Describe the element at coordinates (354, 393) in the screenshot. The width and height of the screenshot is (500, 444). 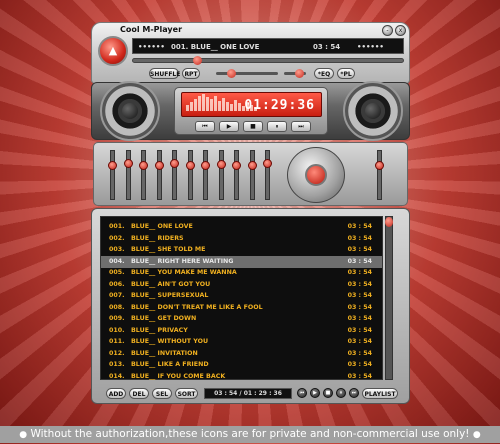
I see `mini-next-button: ⏭` at that location.